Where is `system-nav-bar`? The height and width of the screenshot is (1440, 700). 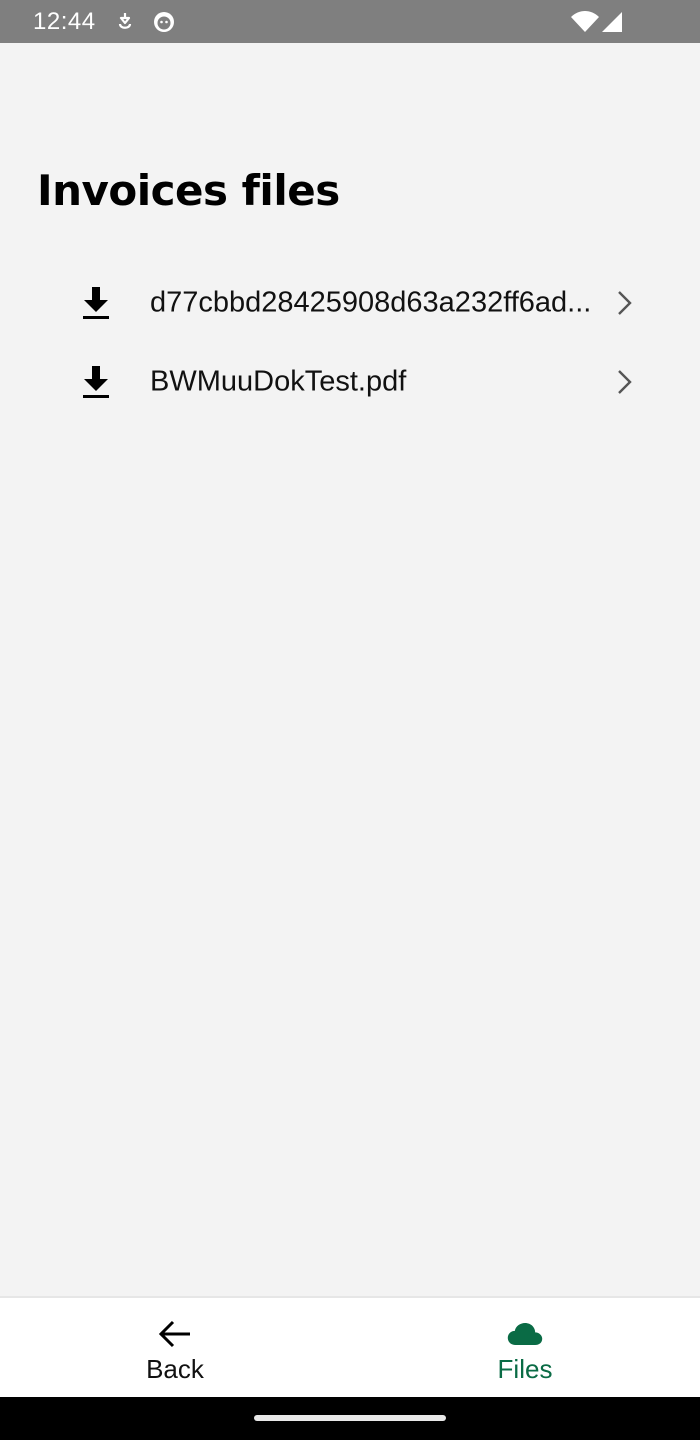
system-nav-bar is located at coordinates (350, 1418).